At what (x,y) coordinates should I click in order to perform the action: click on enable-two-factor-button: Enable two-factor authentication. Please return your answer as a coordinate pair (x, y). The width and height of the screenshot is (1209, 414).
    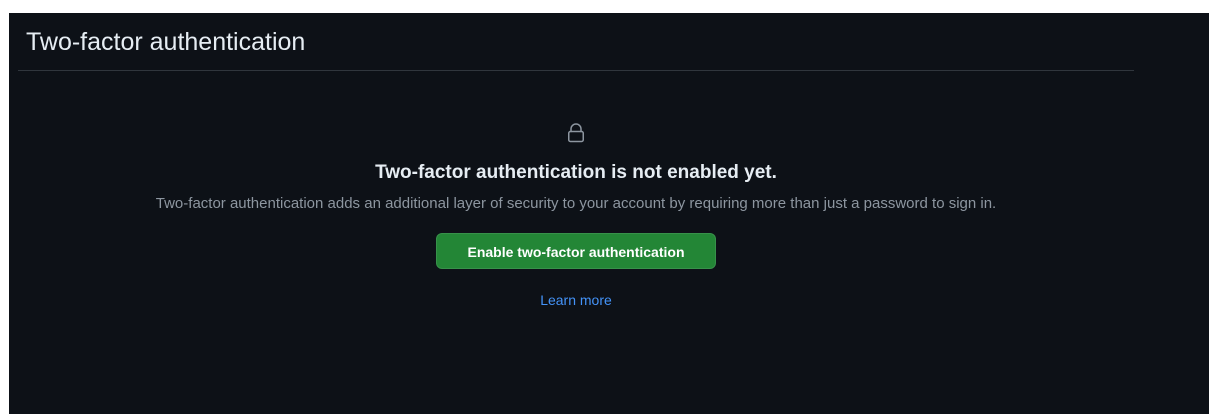
    Looking at the image, I should click on (576, 251).